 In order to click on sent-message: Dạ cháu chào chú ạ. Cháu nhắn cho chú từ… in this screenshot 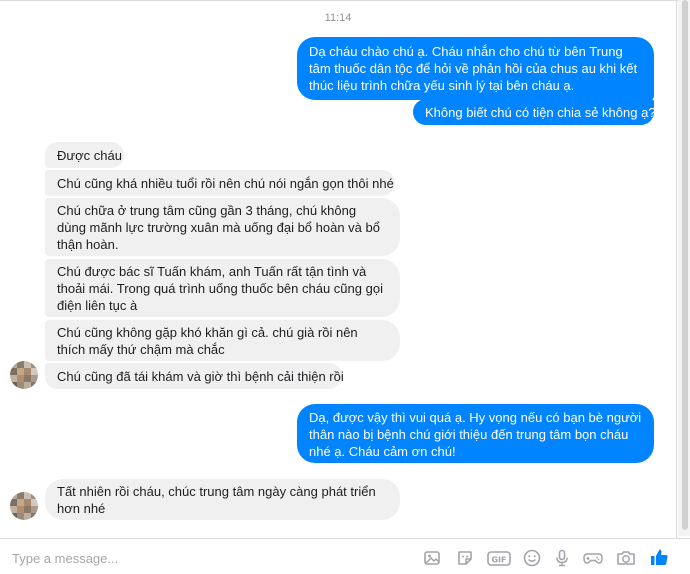, I will do `click(475, 68)`.